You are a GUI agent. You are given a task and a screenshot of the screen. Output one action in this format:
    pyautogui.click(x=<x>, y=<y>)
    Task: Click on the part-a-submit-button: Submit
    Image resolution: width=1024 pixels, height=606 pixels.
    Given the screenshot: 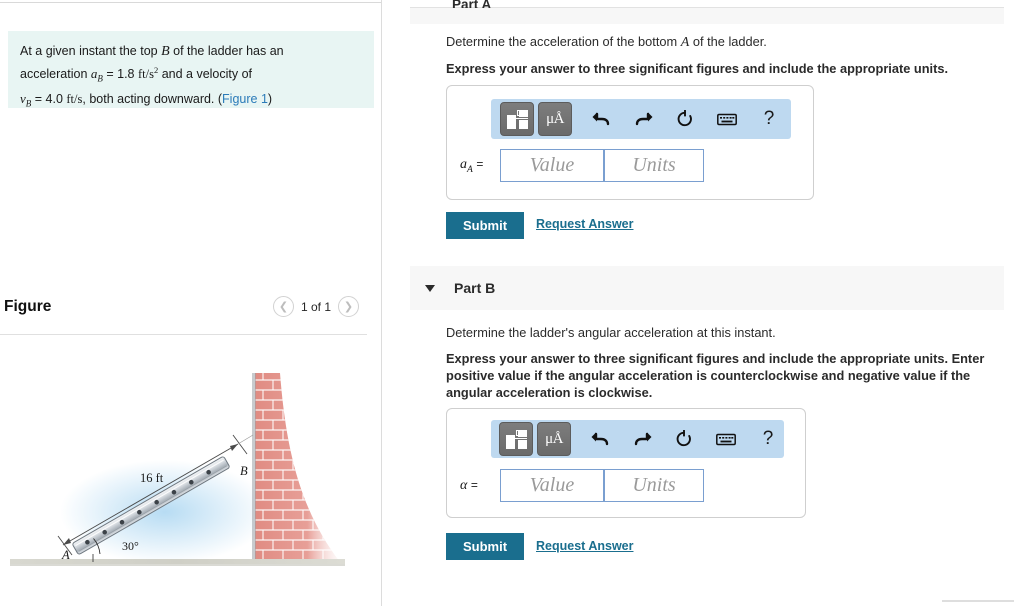 What is the action you would take?
    pyautogui.click(x=485, y=225)
    